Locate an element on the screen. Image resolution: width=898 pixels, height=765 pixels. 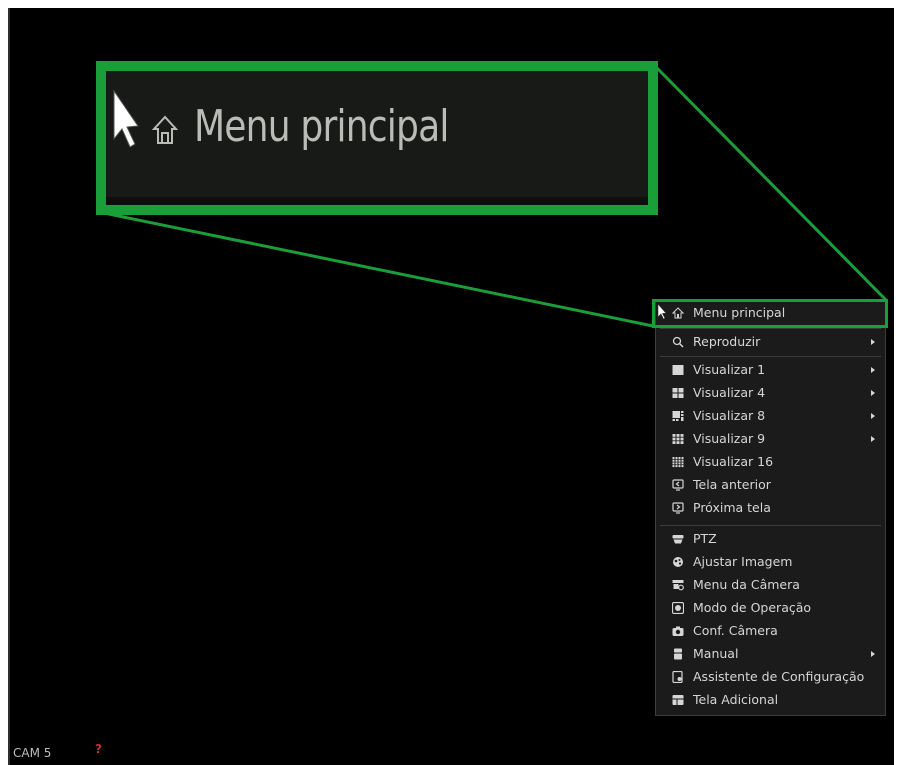
menu-item-highlight-frame is located at coordinates (770, 313).